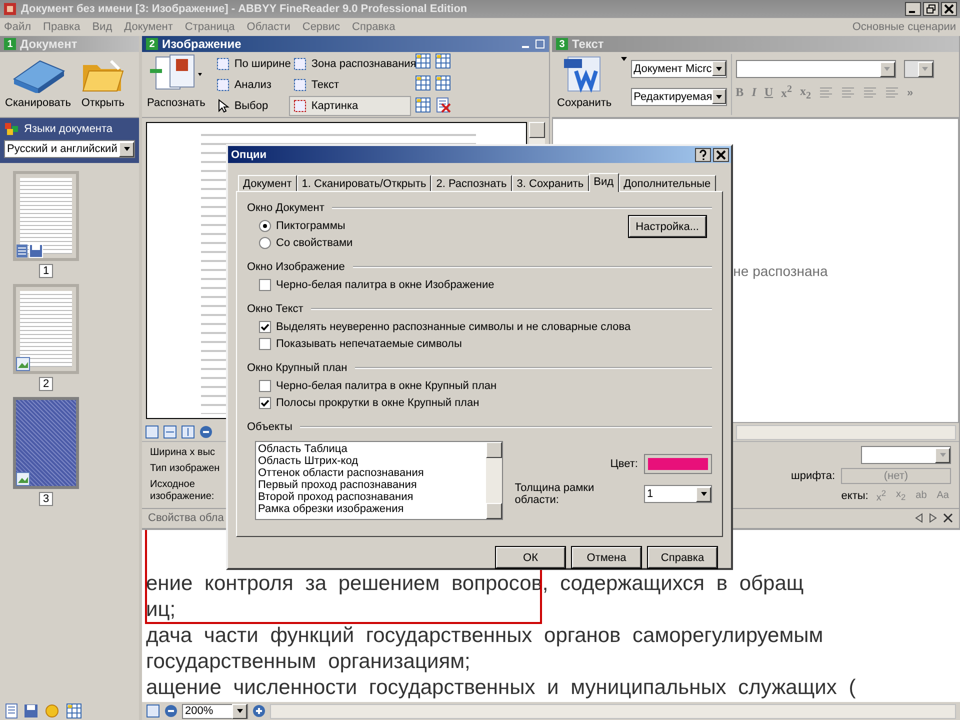 This screenshot has height=720, width=960. I want to click on format-select: Документ Micrc, so click(678, 69).